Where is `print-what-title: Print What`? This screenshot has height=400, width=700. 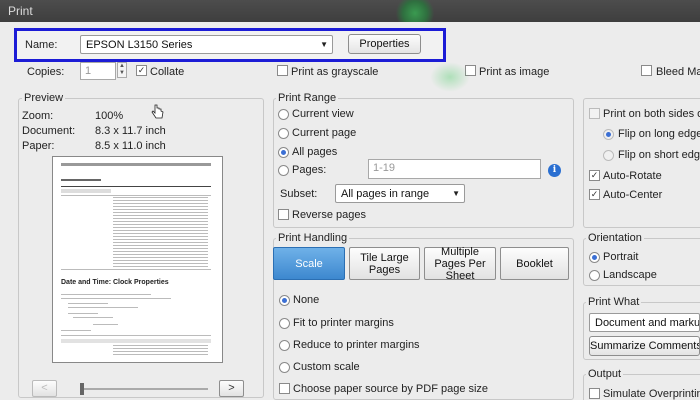
print-what-title: Print What is located at coordinates (614, 302).